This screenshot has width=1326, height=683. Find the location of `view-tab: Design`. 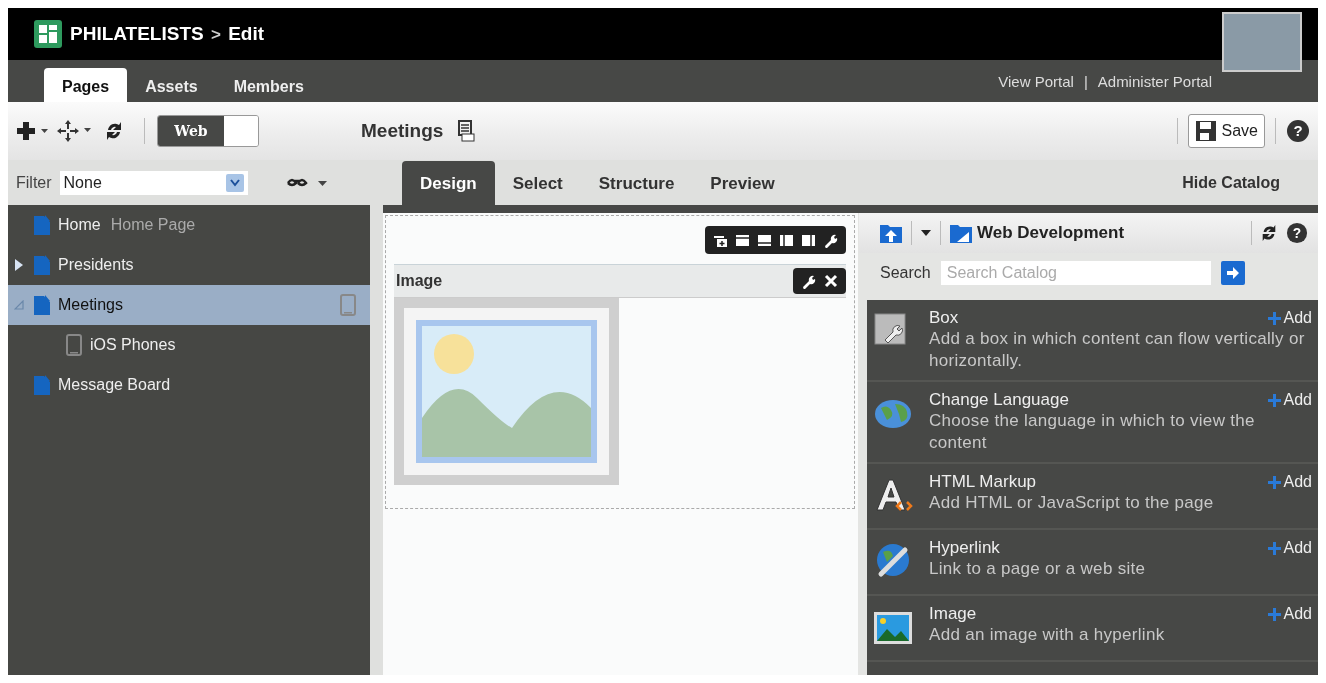

view-tab: Design is located at coordinates (448, 183).